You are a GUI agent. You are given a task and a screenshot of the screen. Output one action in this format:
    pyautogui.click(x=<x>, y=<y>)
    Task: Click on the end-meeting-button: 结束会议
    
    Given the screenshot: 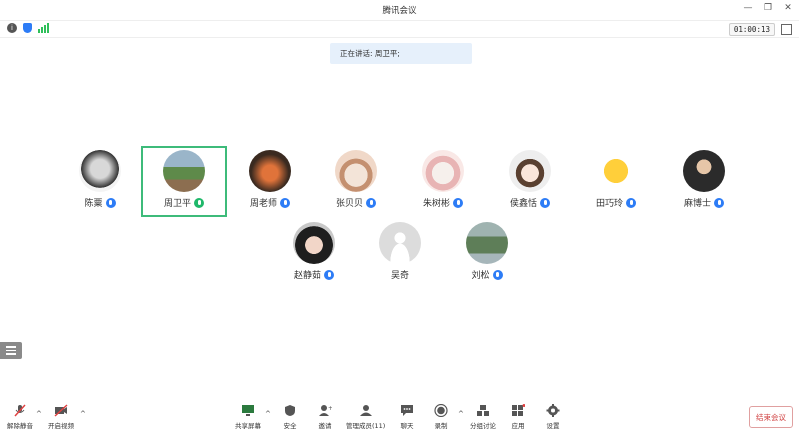 What is the action you would take?
    pyautogui.click(x=771, y=417)
    